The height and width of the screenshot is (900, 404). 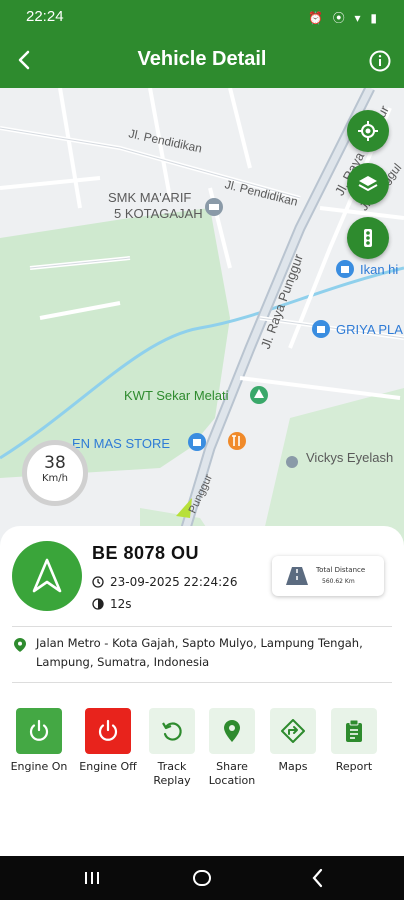 What do you see at coordinates (202, 17) in the screenshot?
I see `status-bar: 22:24 ⏰ ⦿ ▾ ▮` at bounding box center [202, 17].